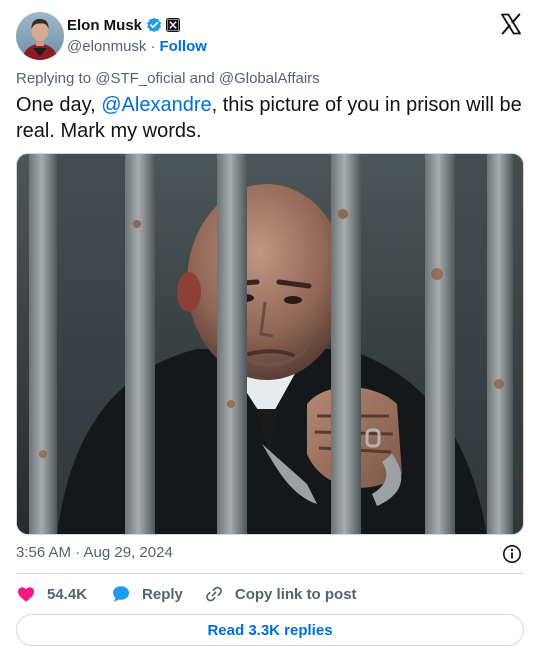 This screenshot has height=661, width=540. What do you see at coordinates (173, 25) in the screenshot?
I see `x-affiliate-badge-icon` at bounding box center [173, 25].